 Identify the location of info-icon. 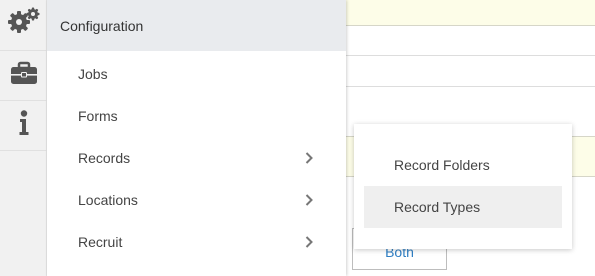
(24, 125).